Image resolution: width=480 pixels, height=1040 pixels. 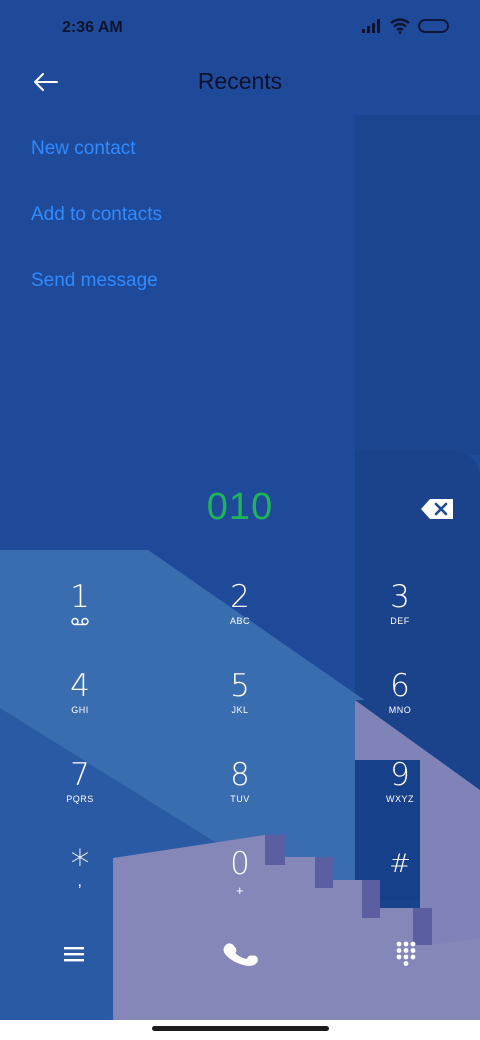 What do you see at coordinates (83, 149) in the screenshot?
I see `new-contact-link: New contact` at bounding box center [83, 149].